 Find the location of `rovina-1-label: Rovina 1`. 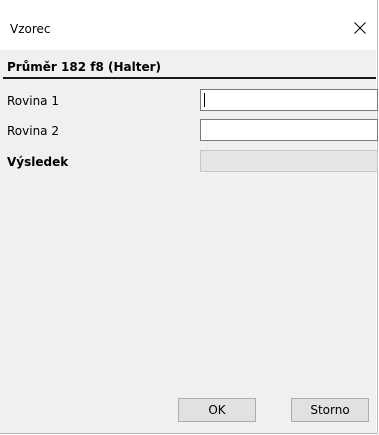

rovina-1-label: Rovina 1 is located at coordinates (33, 101).